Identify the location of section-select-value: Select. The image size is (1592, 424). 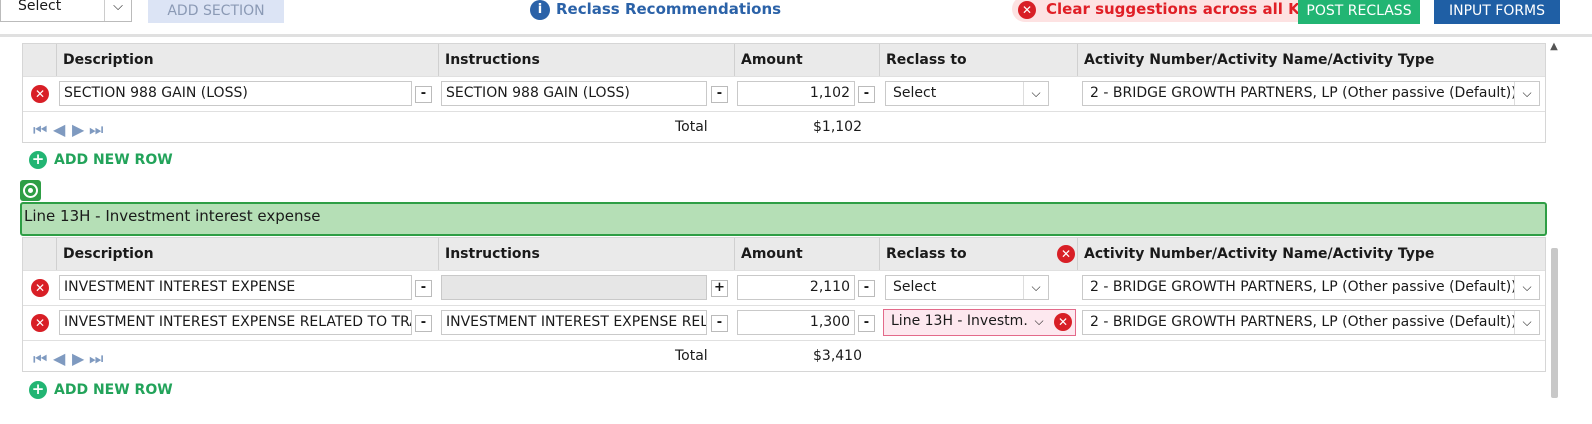
(40, 7).